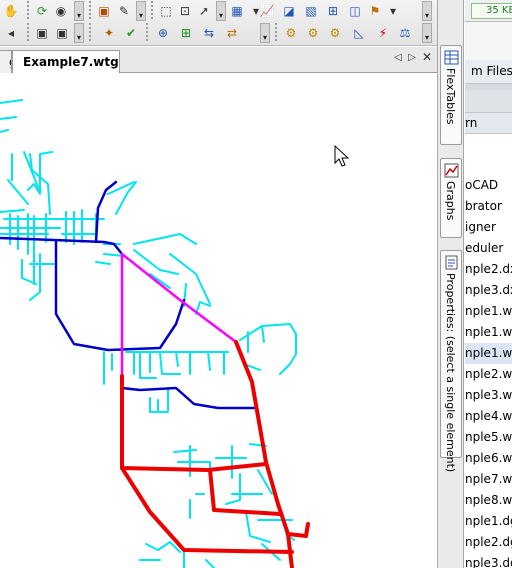 Image resolution: width=512 pixels, height=568 pixels. Describe the element at coordinates (393, 11) in the screenshot. I see `dropdown-arrow-icon: ▾` at that location.